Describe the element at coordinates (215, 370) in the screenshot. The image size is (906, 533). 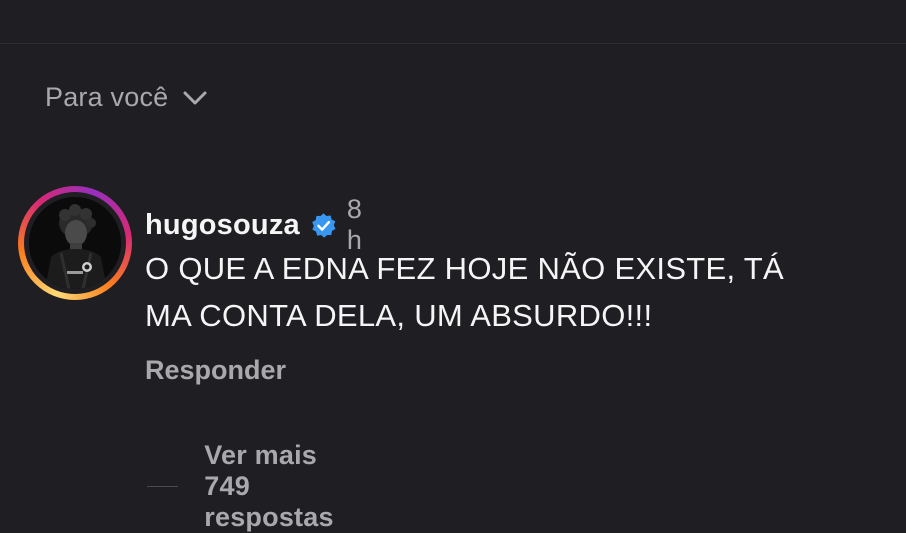
I see `reply-button: Responder` at that location.